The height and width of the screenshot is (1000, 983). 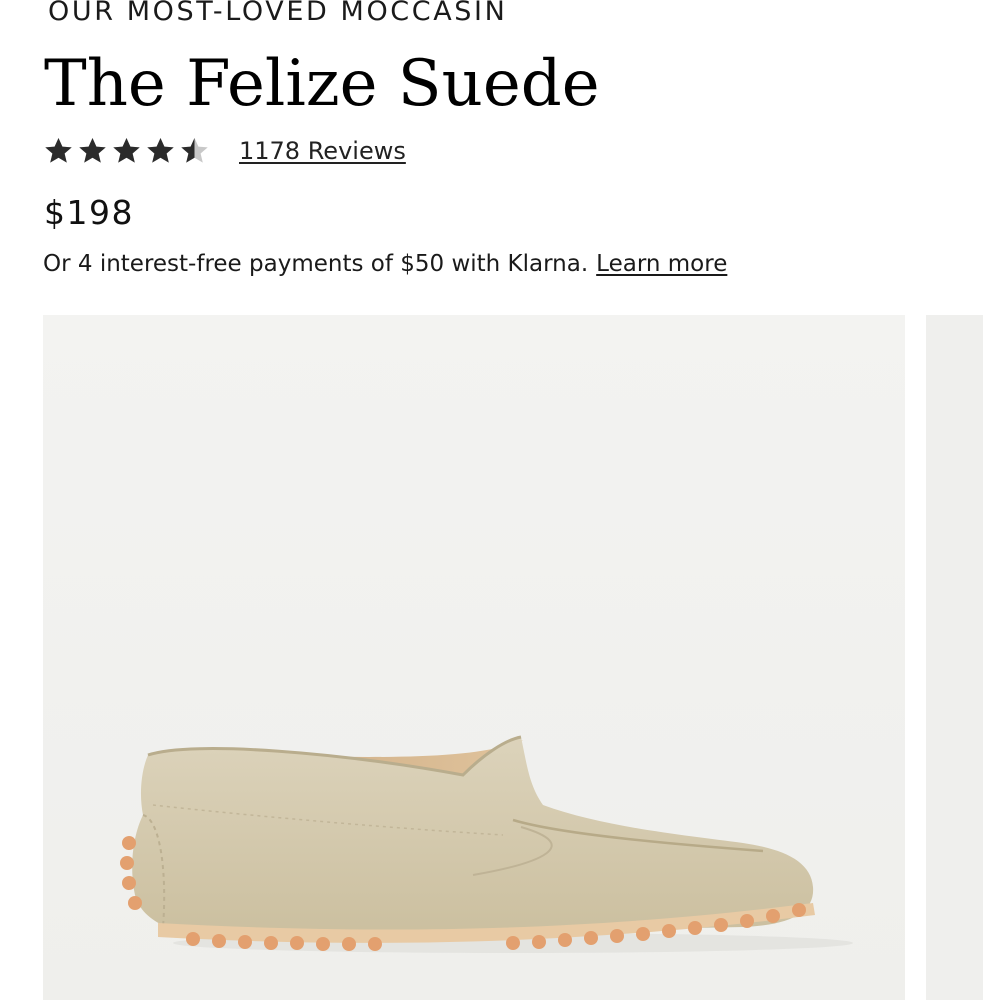 What do you see at coordinates (224, 151) in the screenshot?
I see `product-rating: 1178 Reviews` at bounding box center [224, 151].